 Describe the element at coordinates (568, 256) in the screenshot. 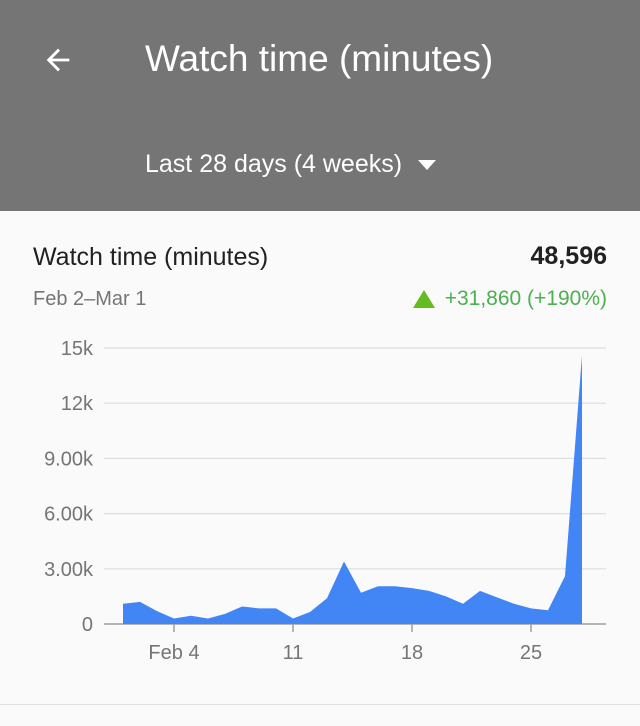

I see `metric-value: 48,596` at that location.